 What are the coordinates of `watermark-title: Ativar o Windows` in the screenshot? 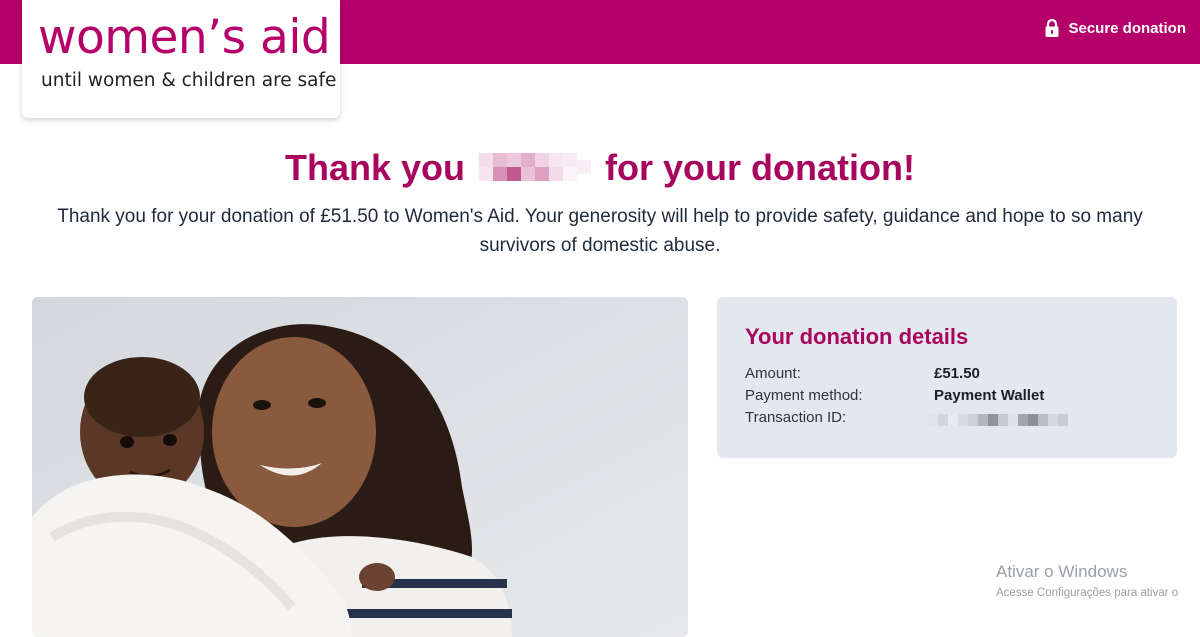 It's located at (1062, 571).